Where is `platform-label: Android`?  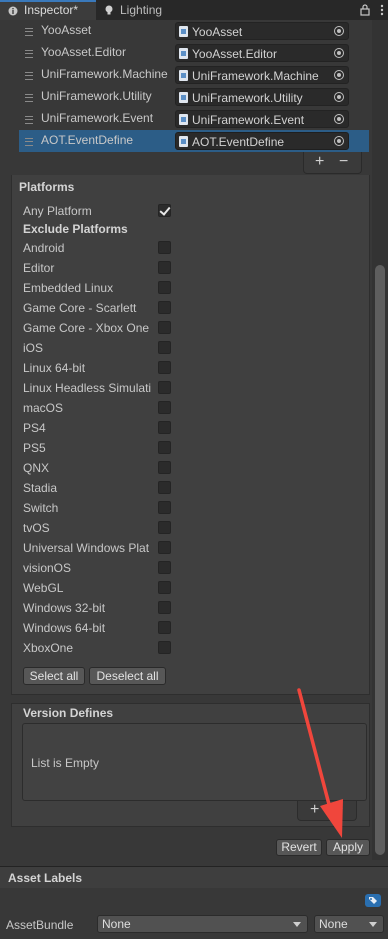
platform-label: Android is located at coordinates (44, 248).